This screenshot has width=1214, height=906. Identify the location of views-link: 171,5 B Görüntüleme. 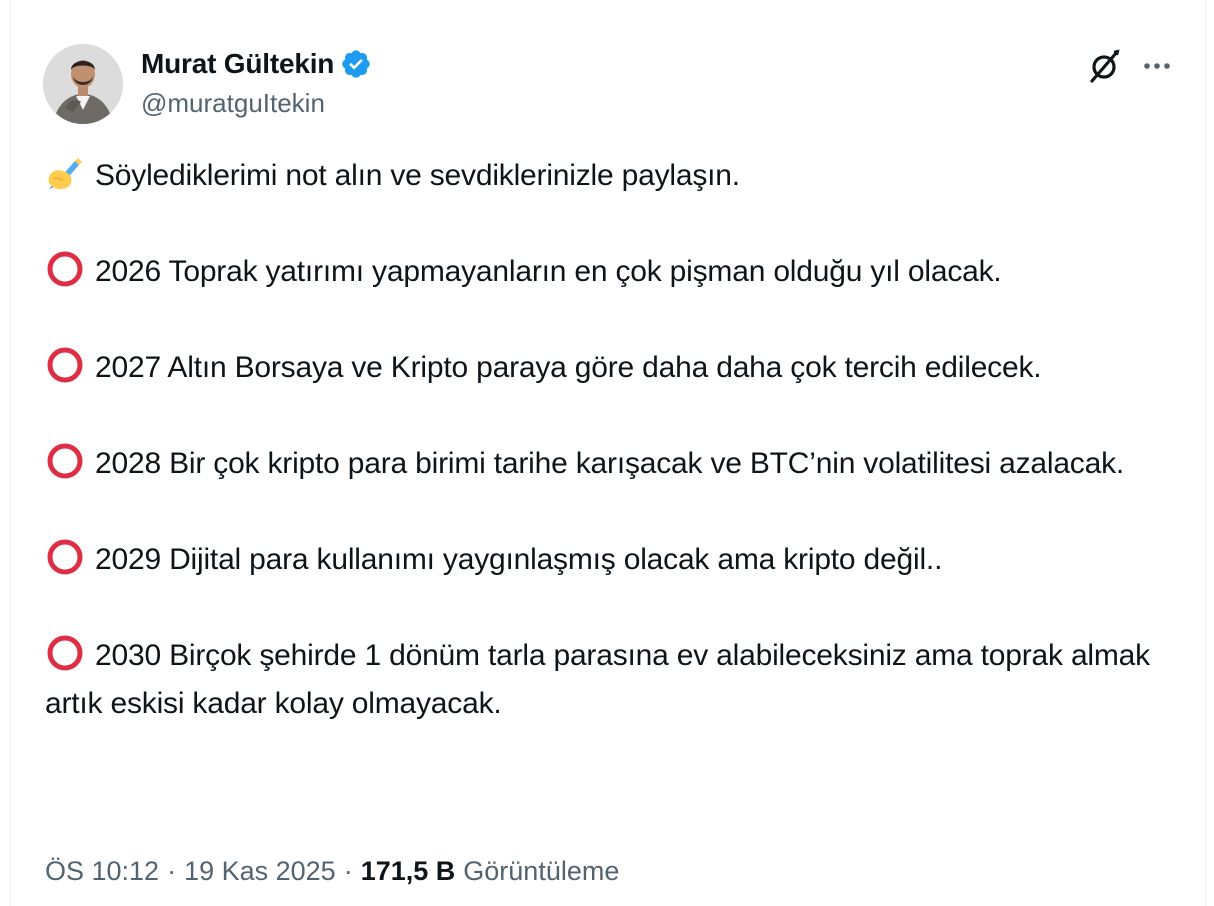
(490, 871).